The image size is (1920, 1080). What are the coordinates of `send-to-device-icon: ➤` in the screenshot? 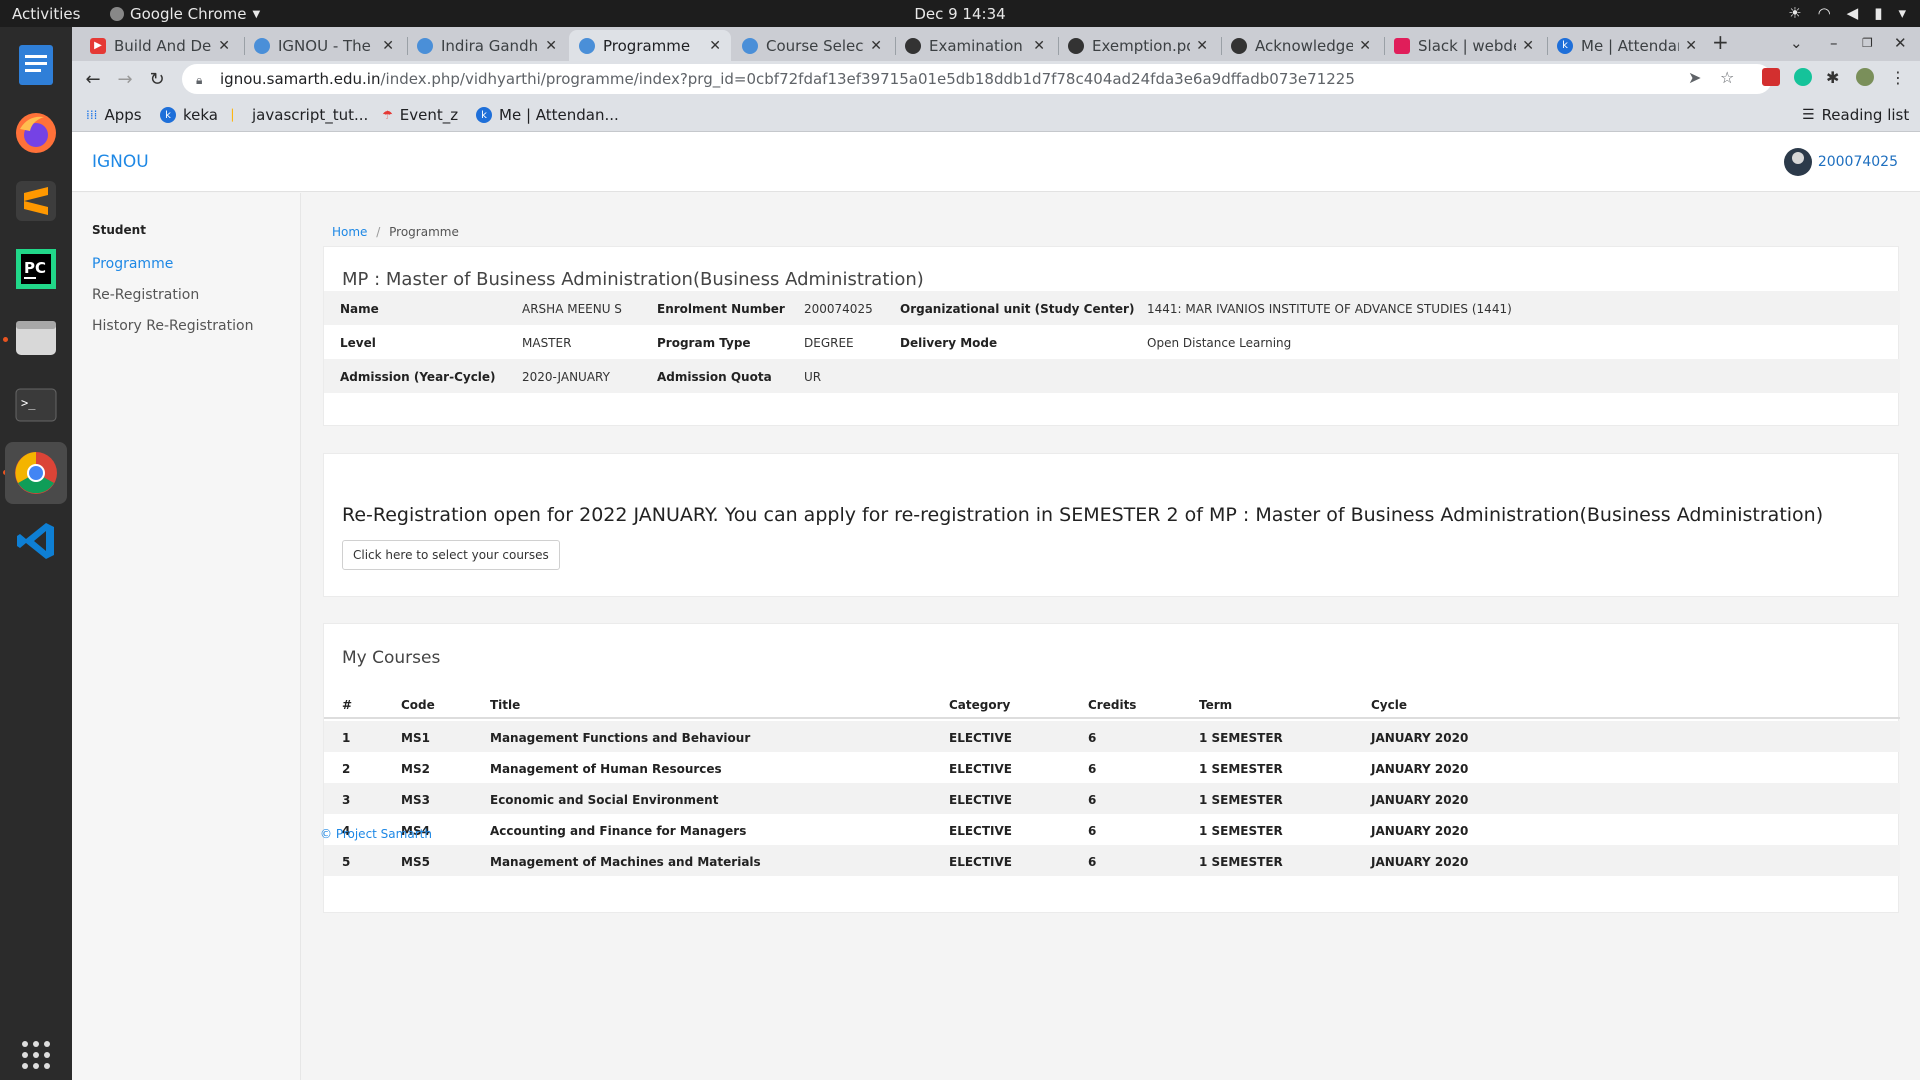 It's located at (1694, 77).